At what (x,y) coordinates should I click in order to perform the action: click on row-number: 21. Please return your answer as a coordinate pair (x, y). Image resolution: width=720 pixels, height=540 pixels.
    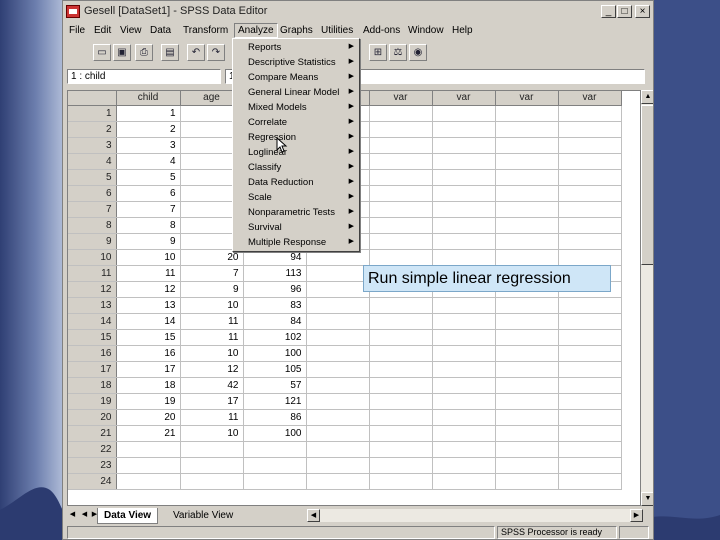
    Looking at the image, I should click on (92, 433).